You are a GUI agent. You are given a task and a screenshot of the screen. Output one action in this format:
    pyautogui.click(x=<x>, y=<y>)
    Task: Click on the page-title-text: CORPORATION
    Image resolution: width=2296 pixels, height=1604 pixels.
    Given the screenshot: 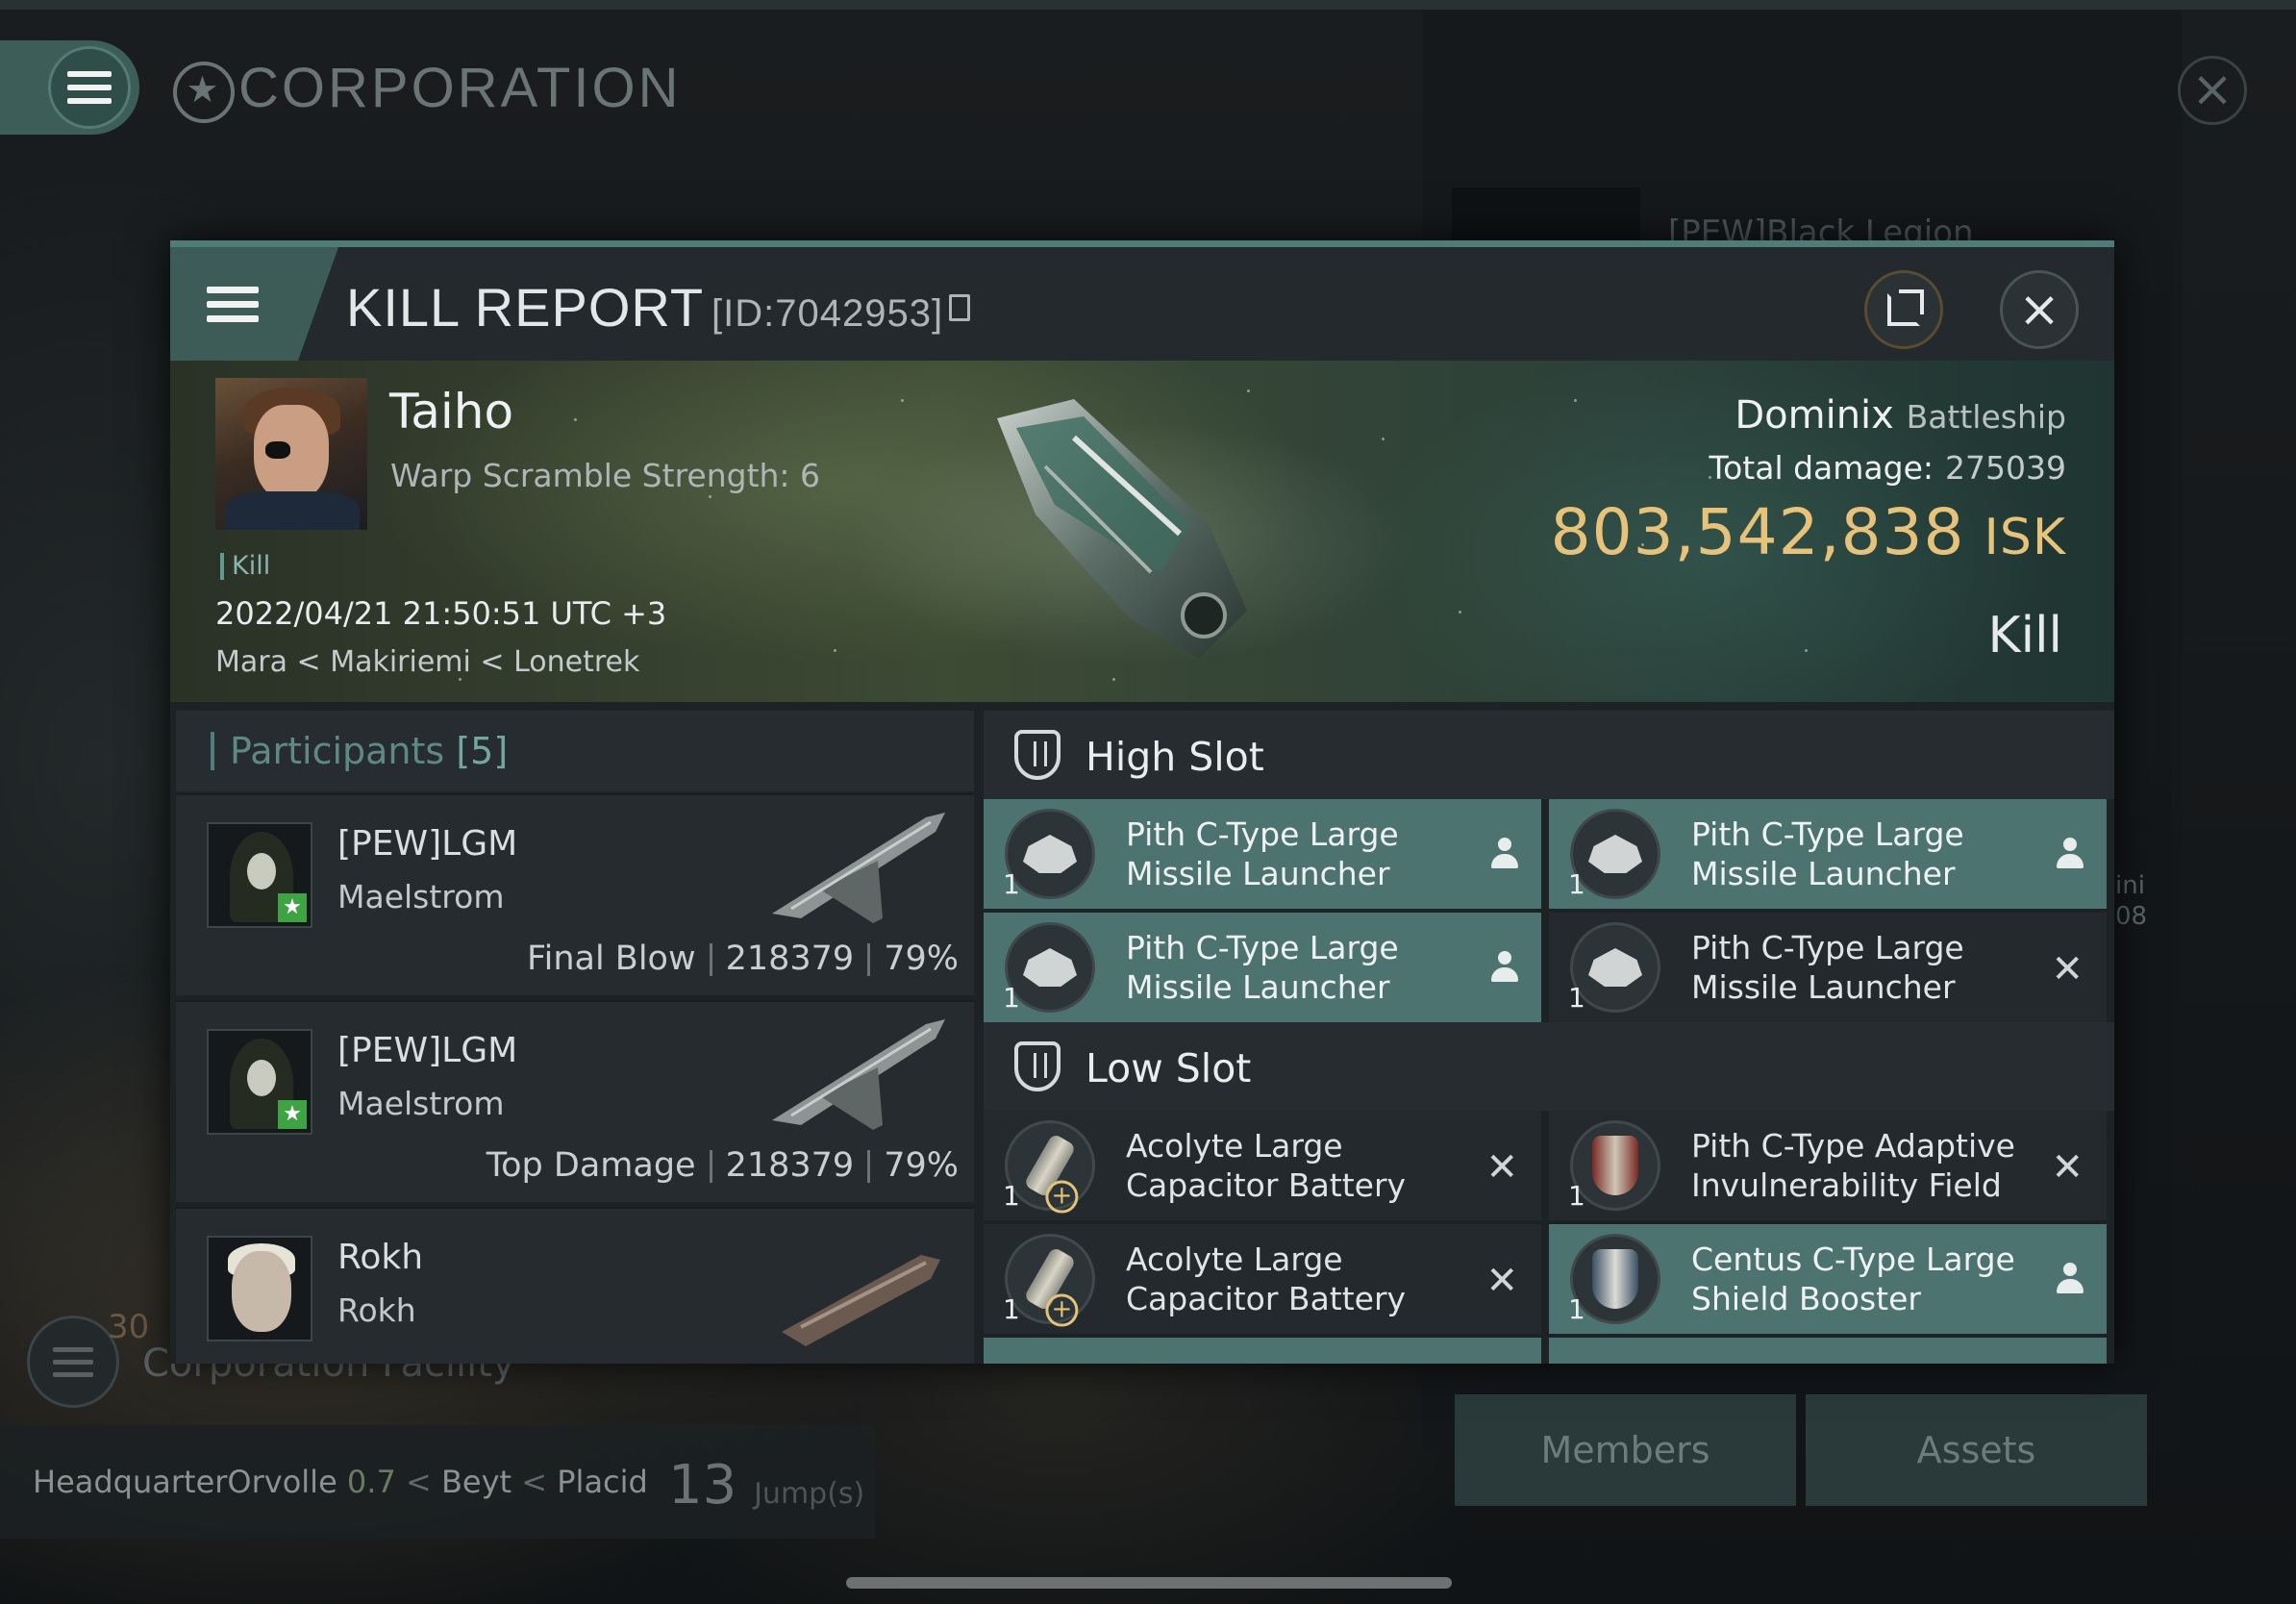 What is the action you would take?
    pyautogui.click(x=460, y=88)
    